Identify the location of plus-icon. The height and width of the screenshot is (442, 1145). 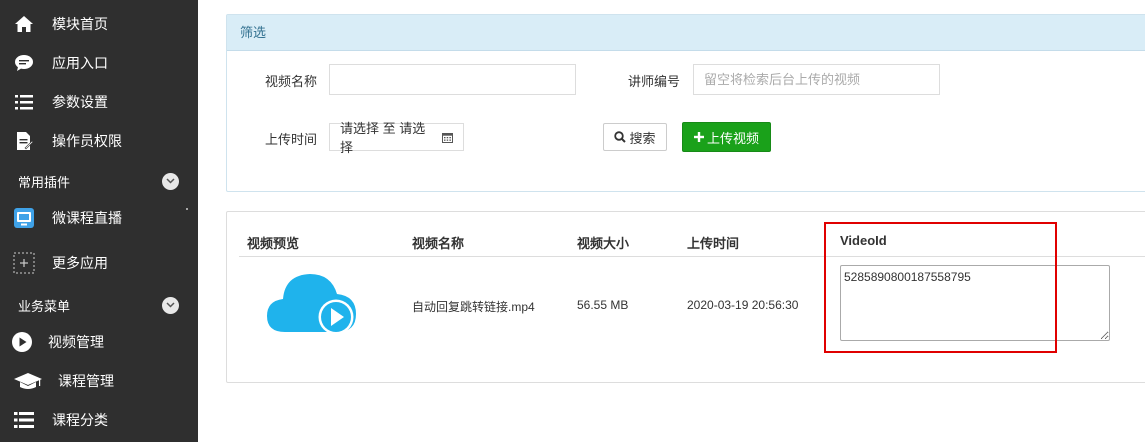
(698, 137).